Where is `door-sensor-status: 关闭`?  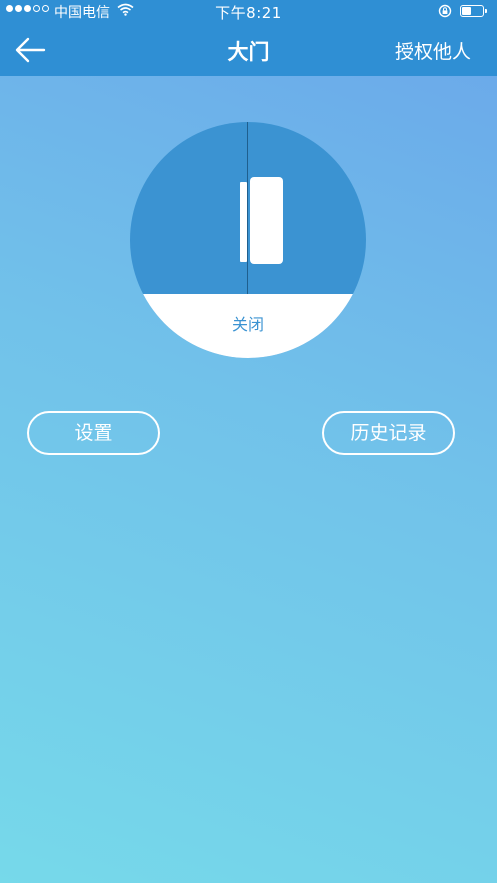
door-sensor-status: 关闭 is located at coordinates (248, 240).